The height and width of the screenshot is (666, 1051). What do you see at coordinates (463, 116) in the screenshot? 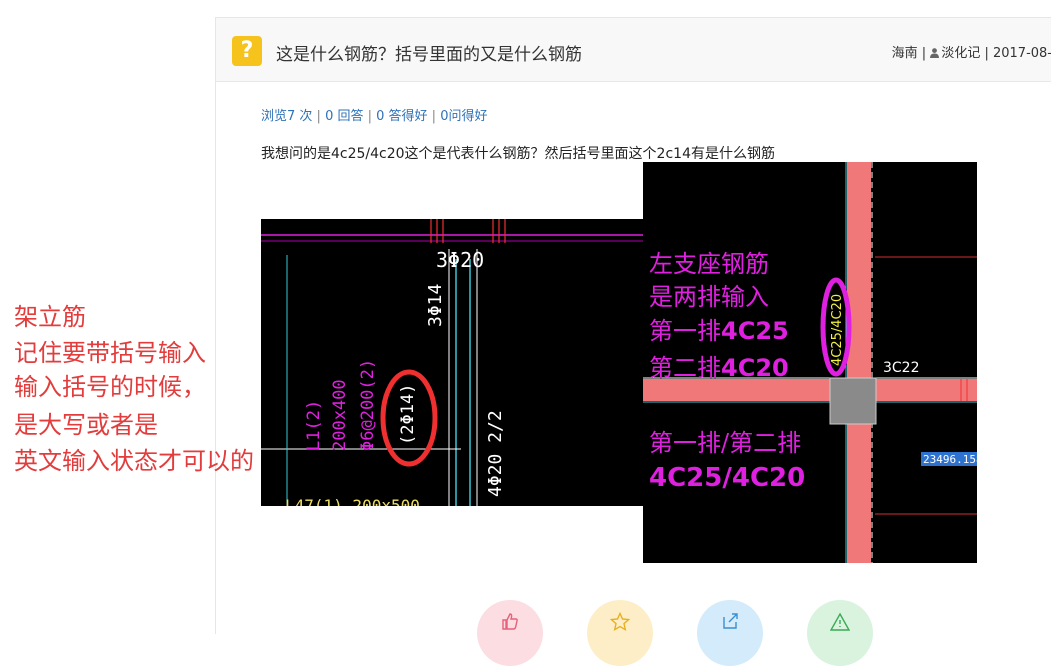
I see `good-questions-count: 0问得好` at bounding box center [463, 116].